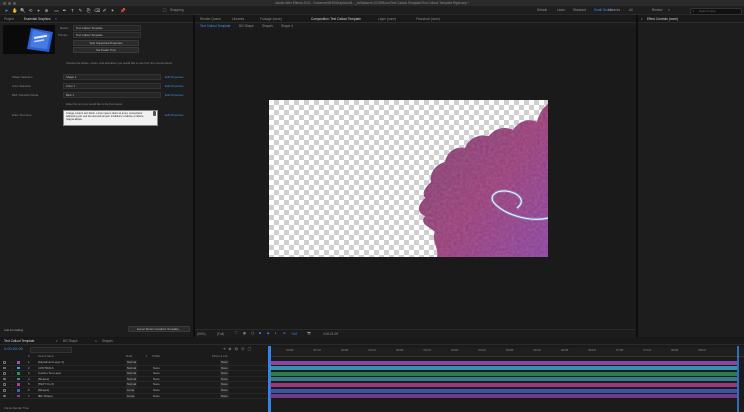 The width and height of the screenshot is (744, 412). I want to click on roto-brush-tool-icon: ✐, so click(104, 10).